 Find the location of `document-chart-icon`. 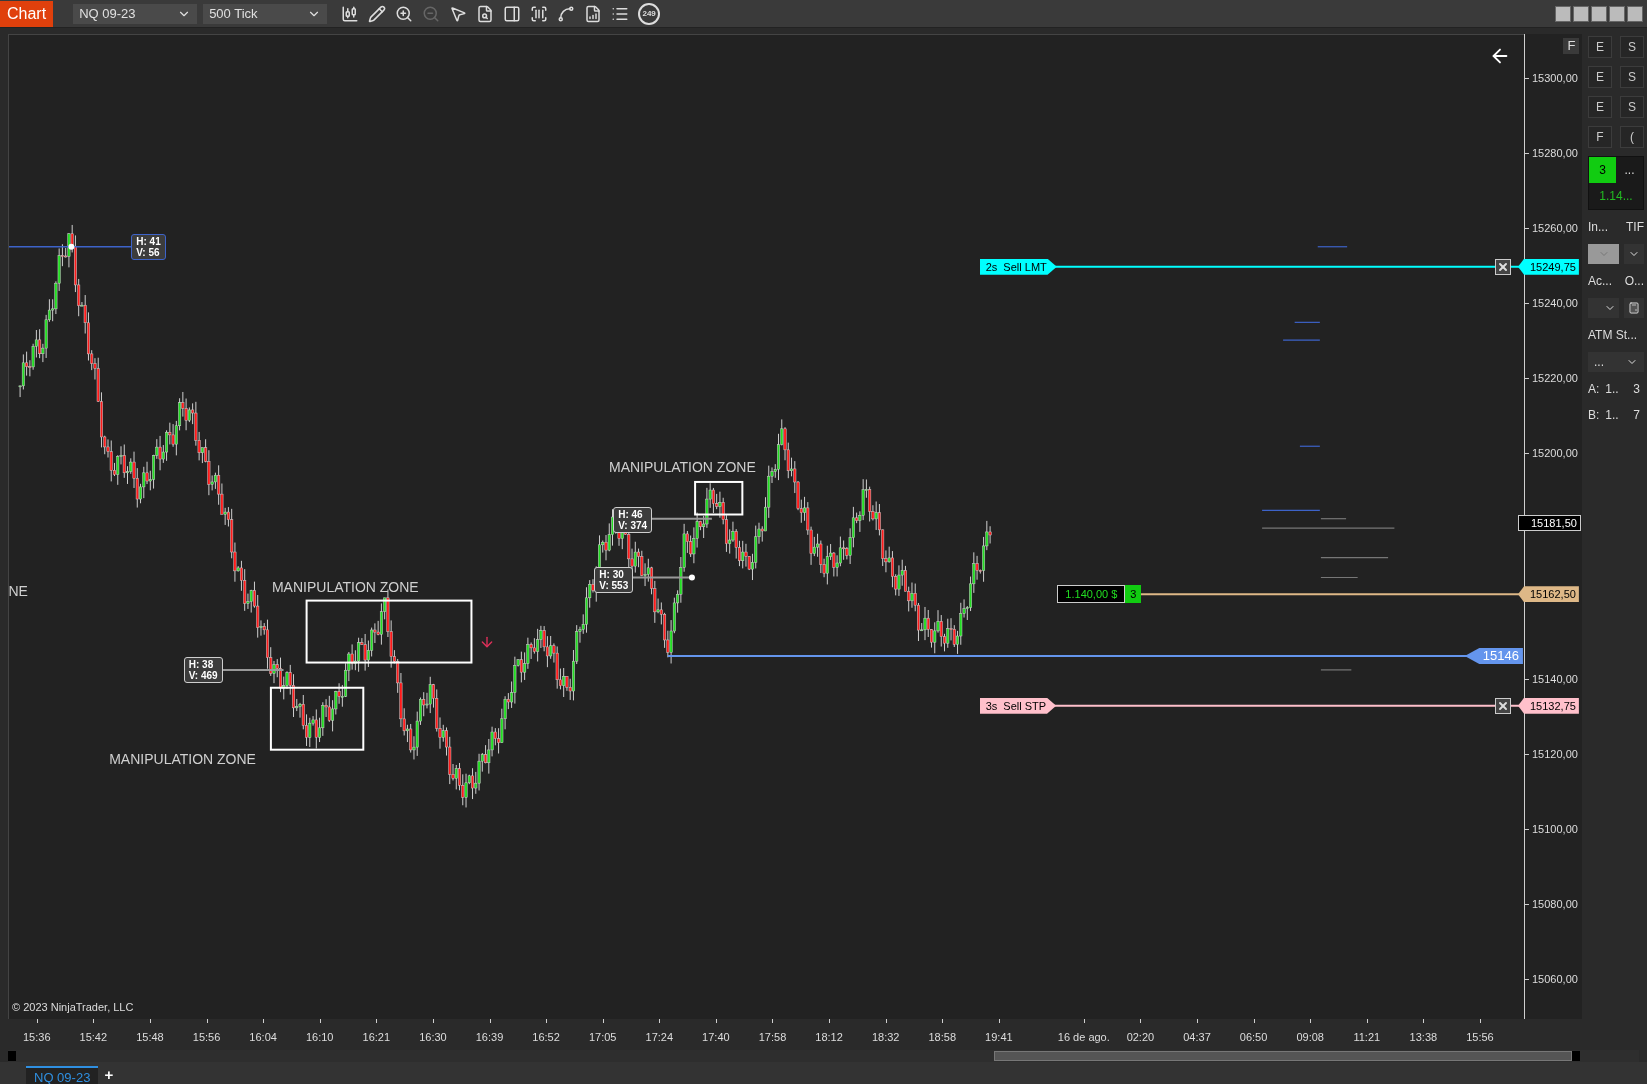

document-chart-icon is located at coordinates (593, 13).